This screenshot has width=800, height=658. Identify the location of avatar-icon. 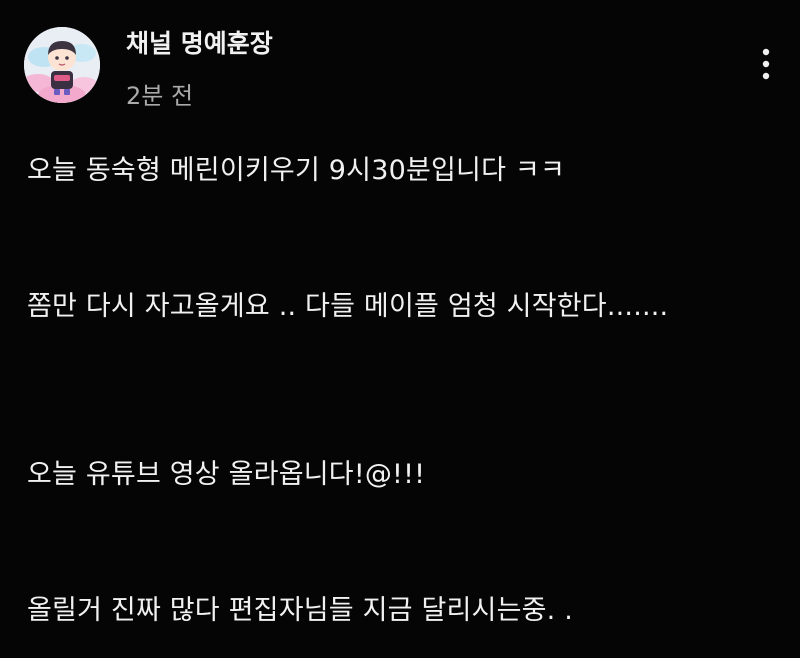
(62, 65).